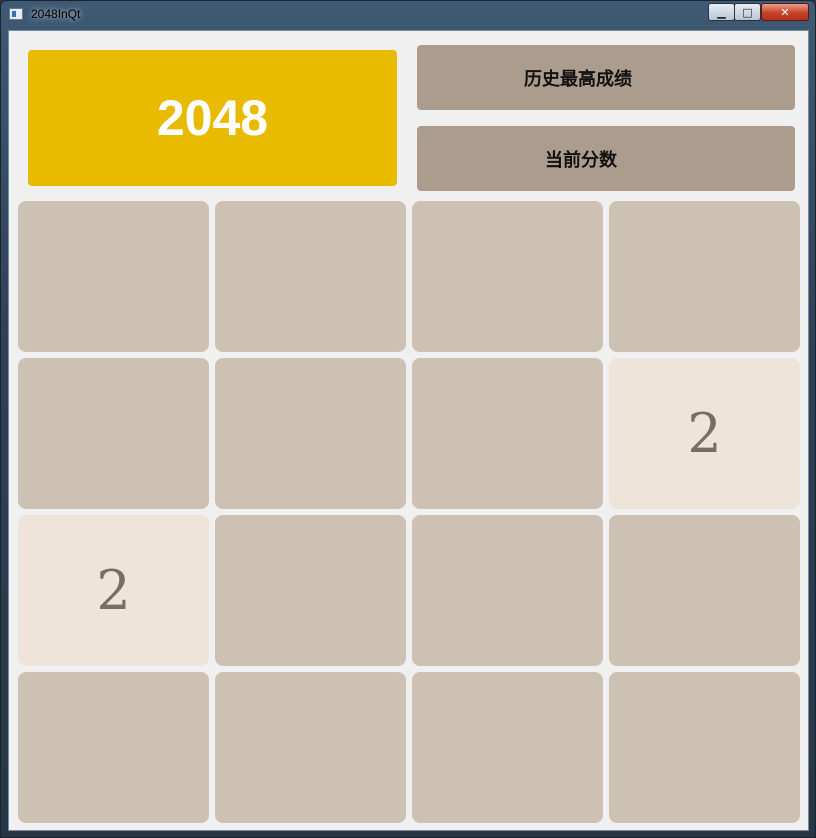  I want to click on app-icon, so click(16, 14).